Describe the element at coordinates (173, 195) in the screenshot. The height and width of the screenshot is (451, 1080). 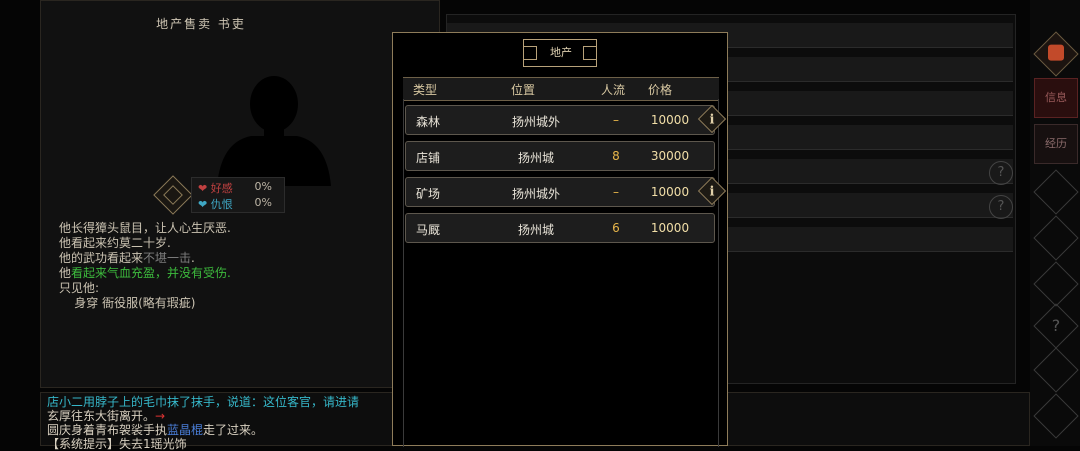
I see `faction-emblem-icon` at that location.